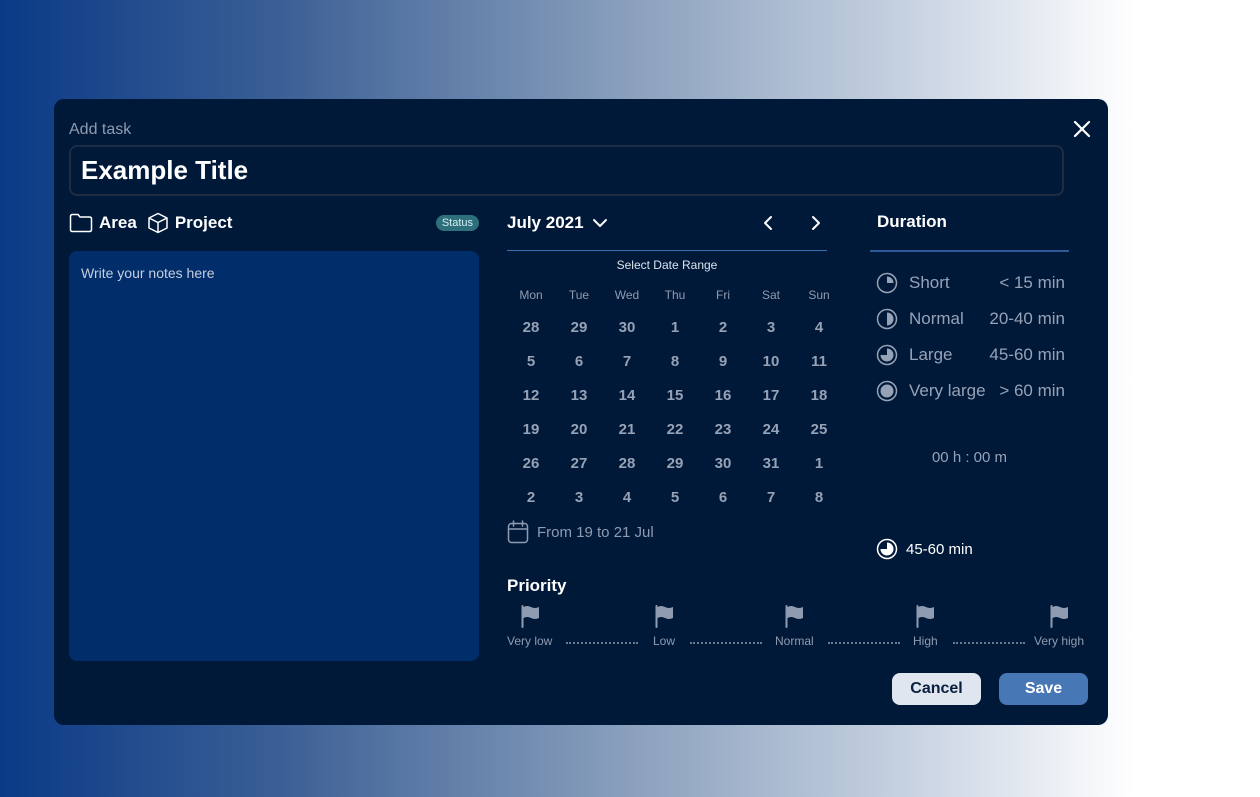 The height and width of the screenshot is (797, 1260). Describe the element at coordinates (203, 222) in the screenshot. I see `project-label: Project` at that location.